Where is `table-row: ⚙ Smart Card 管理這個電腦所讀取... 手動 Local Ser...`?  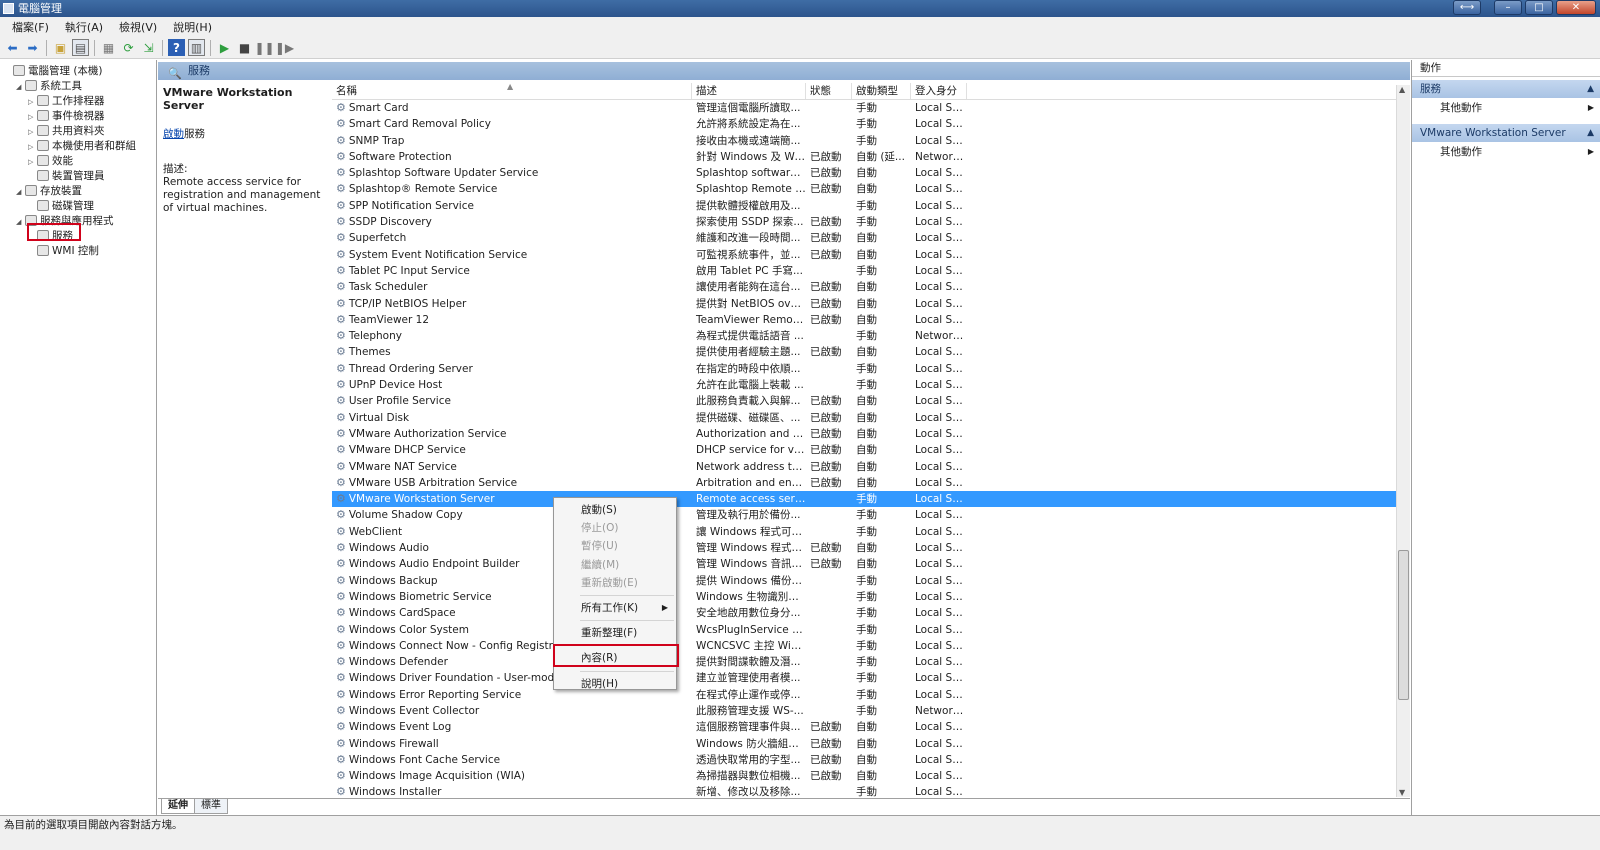 table-row: ⚙ Smart Card 管理這個電腦所讀取... 手動 Local Ser... is located at coordinates (865, 108).